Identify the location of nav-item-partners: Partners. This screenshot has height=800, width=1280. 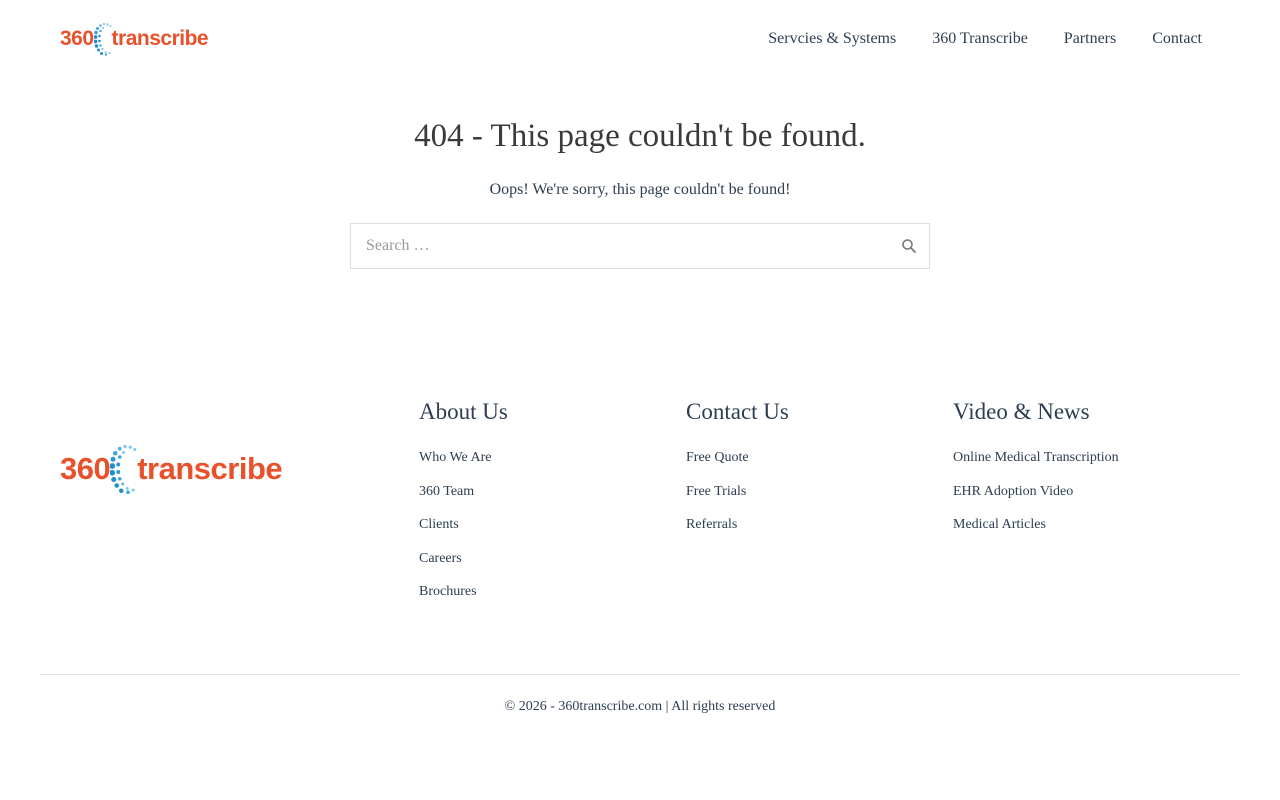
(1090, 39).